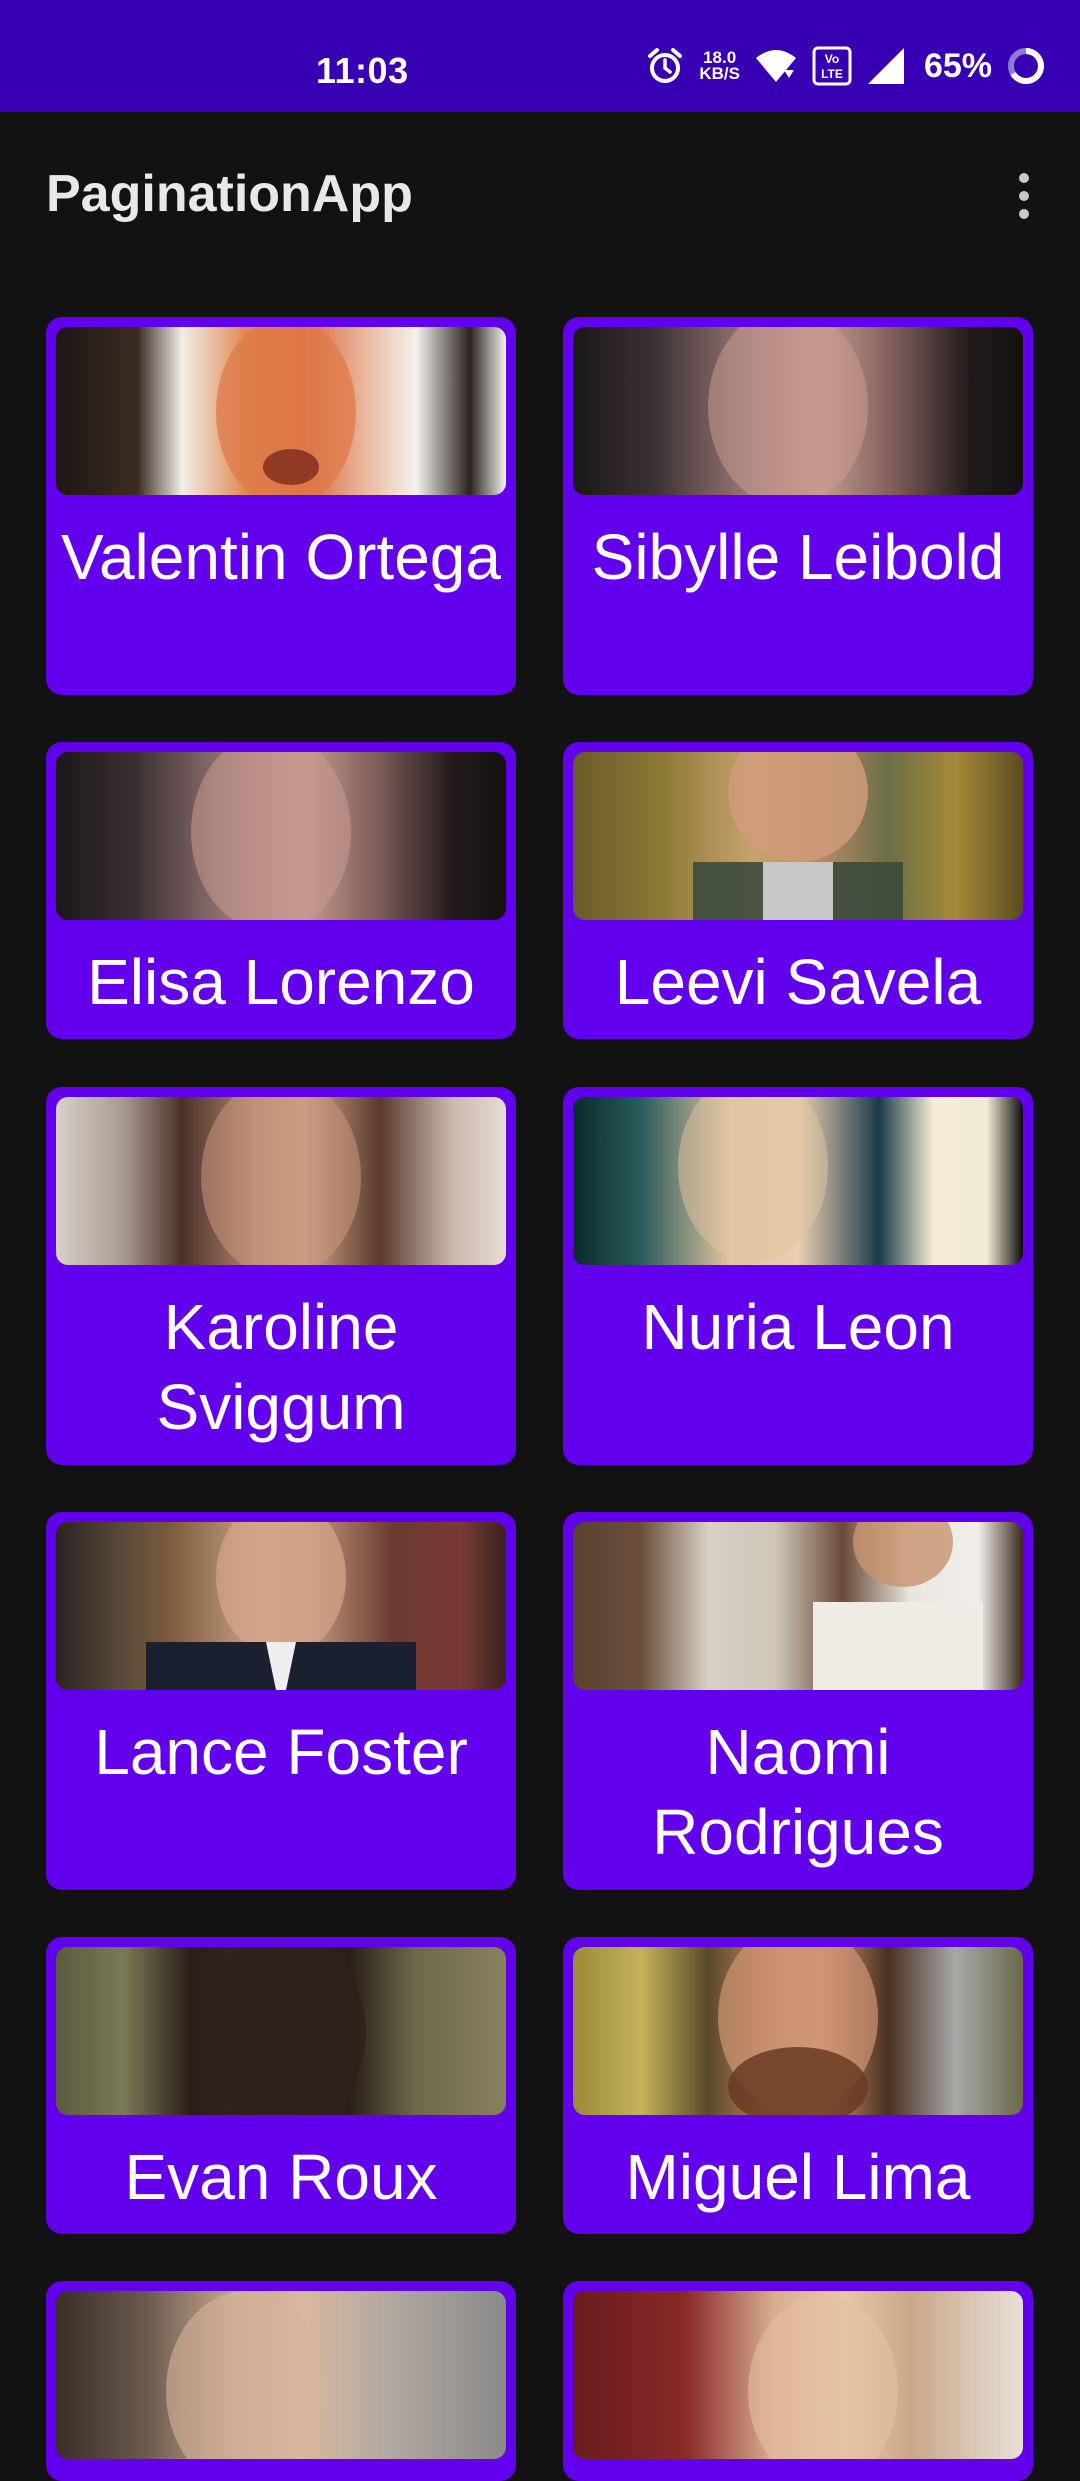 The width and height of the screenshot is (1080, 2481). I want to click on user-card: Leevi Savela, so click(798, 890).